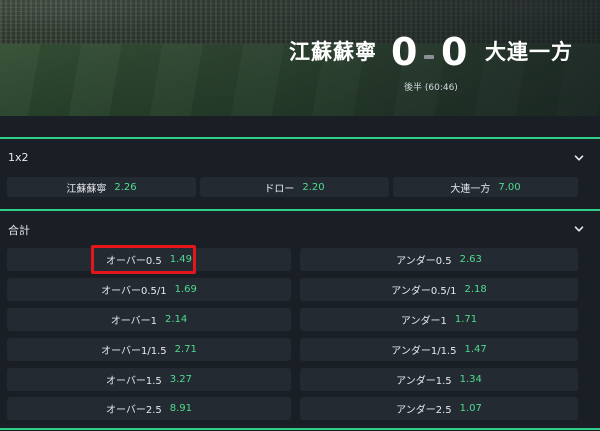 The height and width of the screenshot is (431, 600). I want to click on odds-value: 2.18, so click(475, 289).